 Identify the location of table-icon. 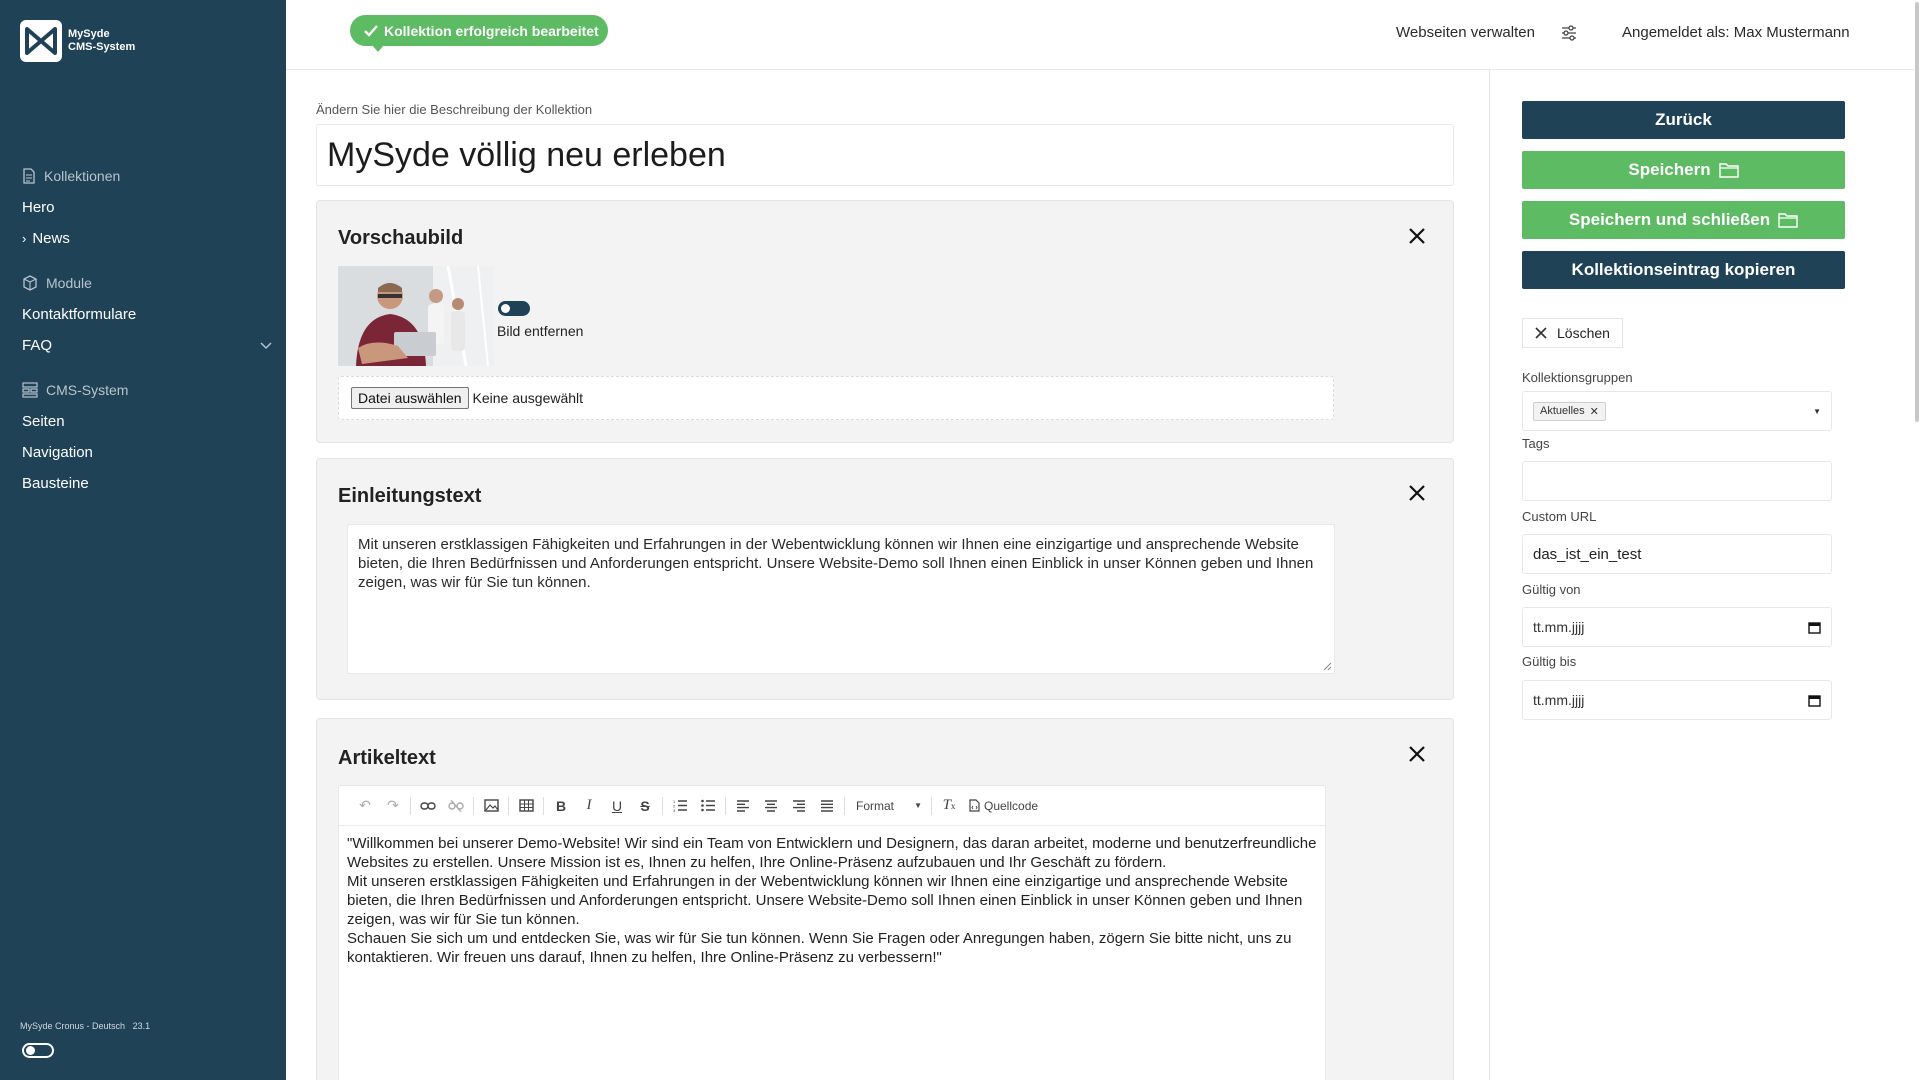
(526, 806).